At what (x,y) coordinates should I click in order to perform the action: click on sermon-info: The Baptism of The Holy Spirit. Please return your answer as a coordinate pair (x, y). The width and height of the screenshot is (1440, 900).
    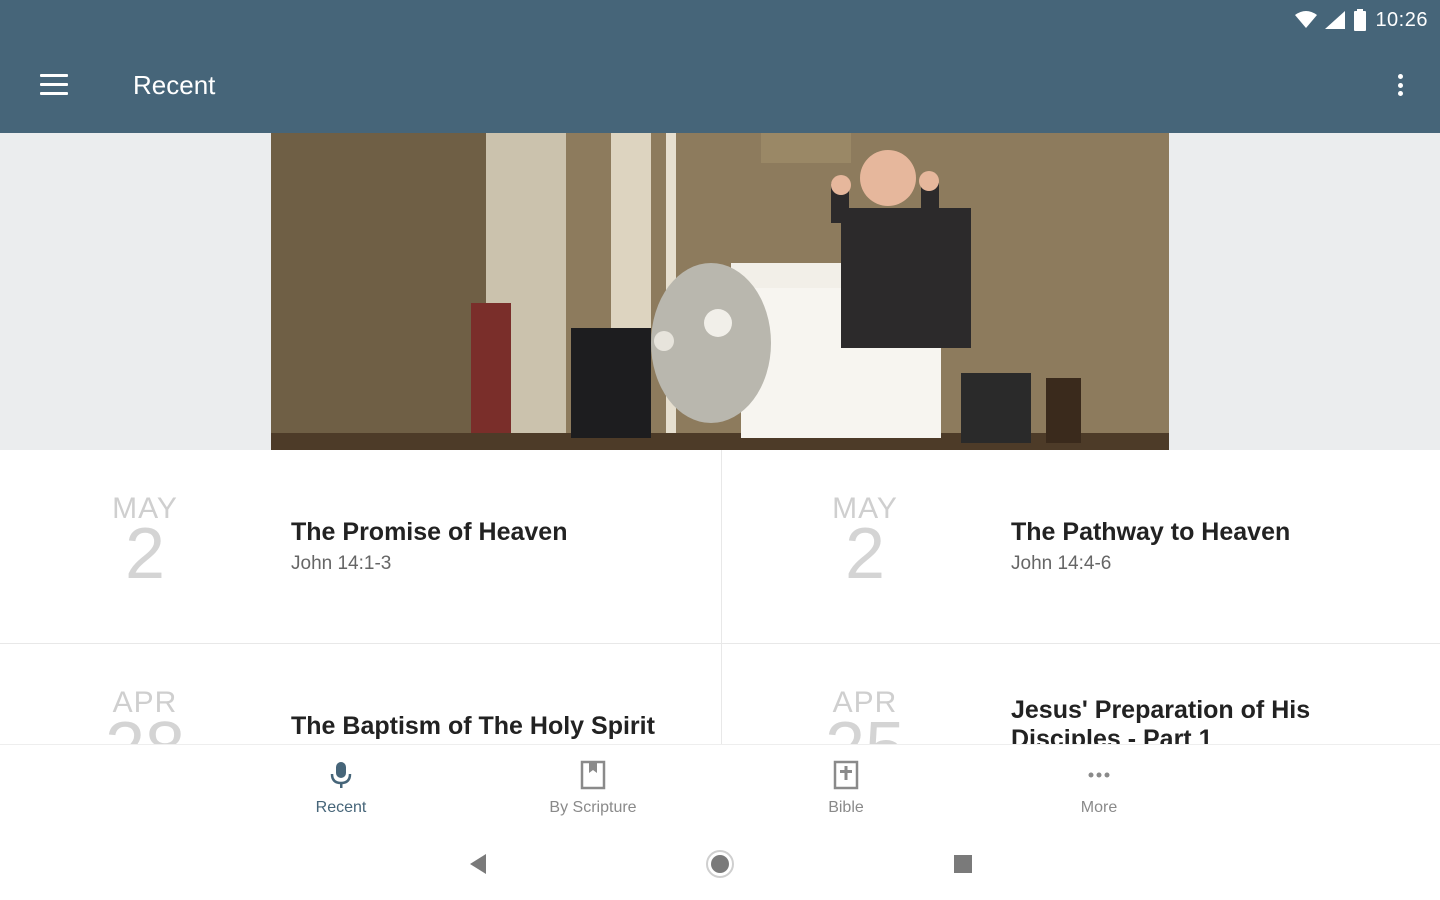
    Looking at the image, I should click on (473, 726).